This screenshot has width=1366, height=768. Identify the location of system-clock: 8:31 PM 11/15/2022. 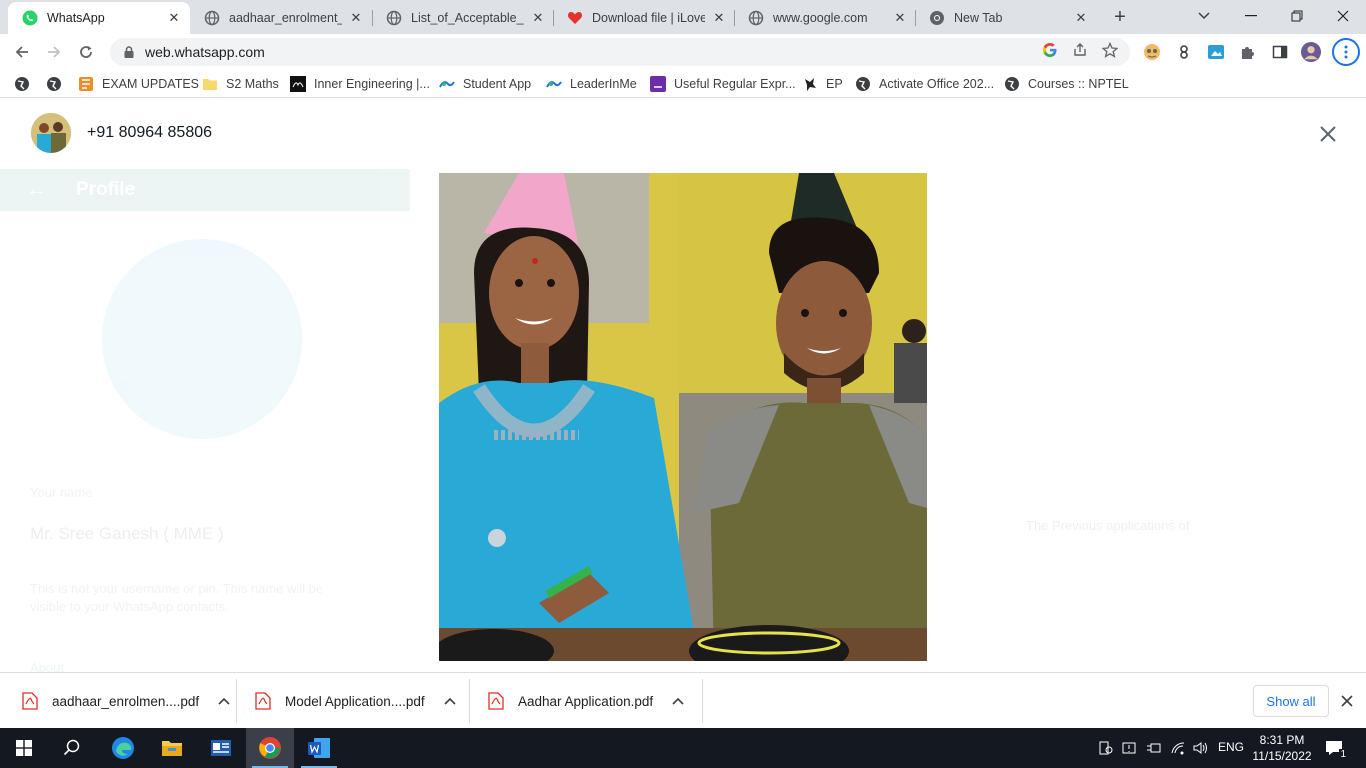
(1282, 748).